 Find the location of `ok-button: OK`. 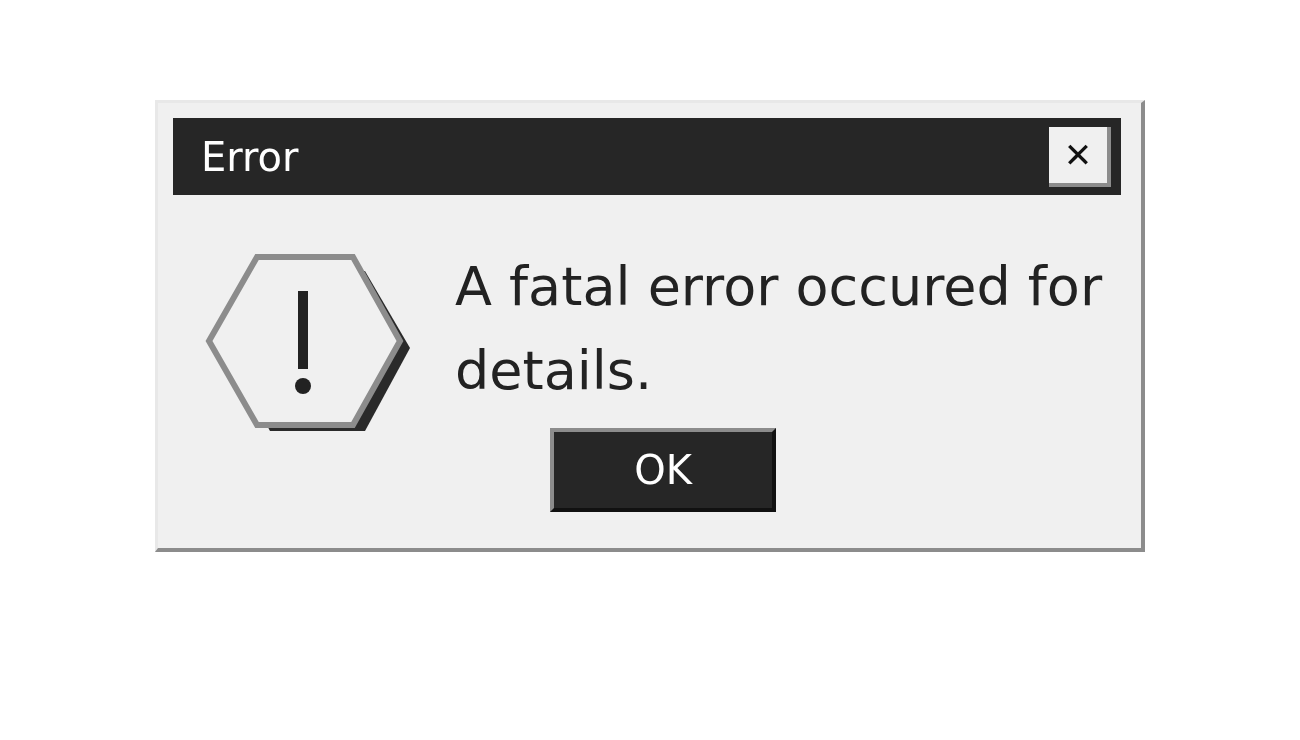

ok-button: OK is located at coordinates (663, 470).